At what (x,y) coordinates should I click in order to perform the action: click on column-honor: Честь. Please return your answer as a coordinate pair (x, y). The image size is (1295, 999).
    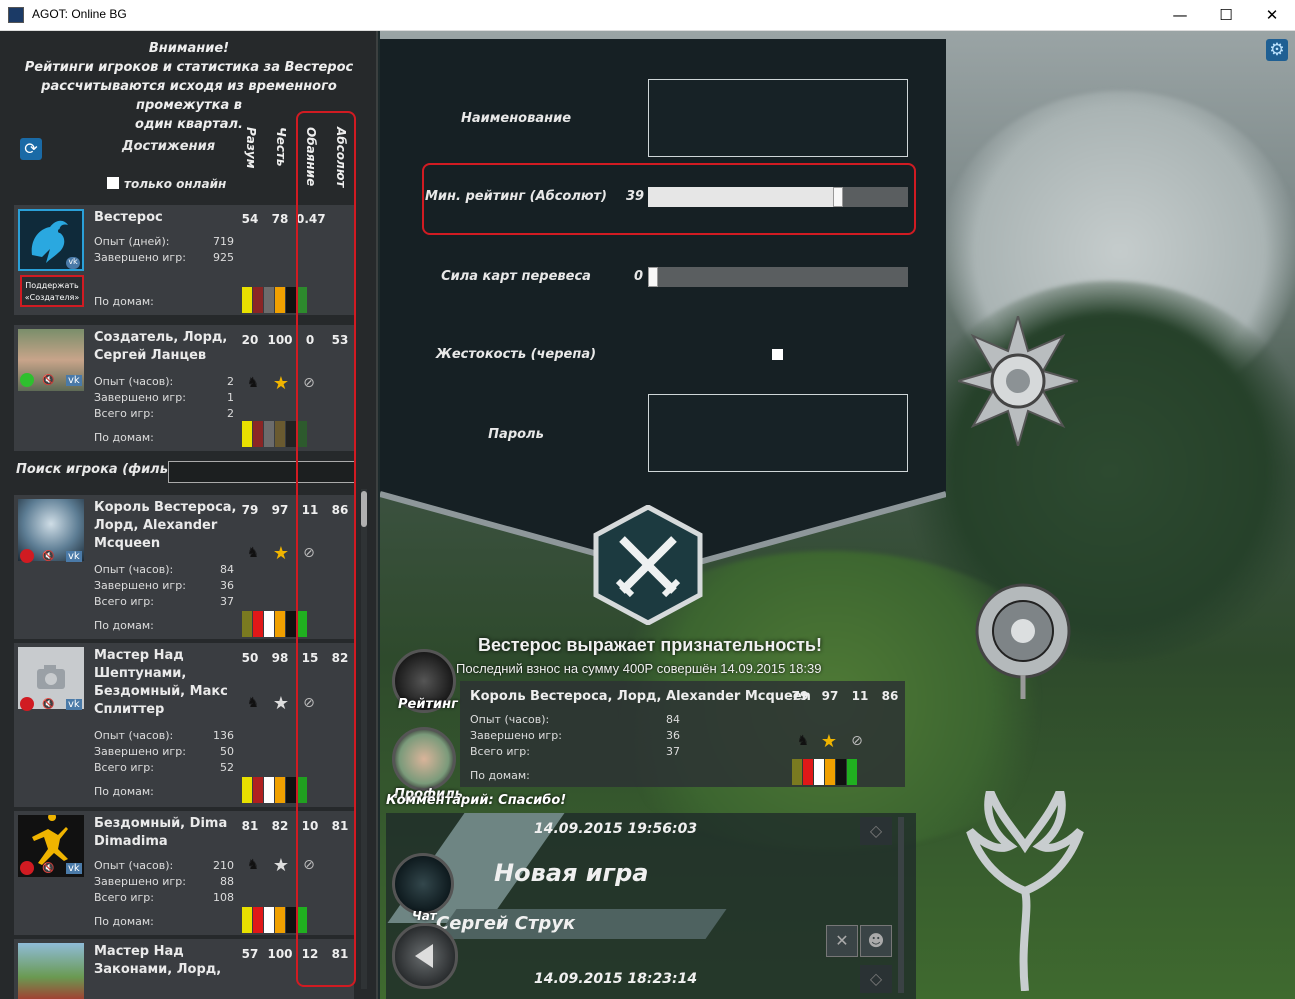
    Looking at the image, I should click on (281, 147).